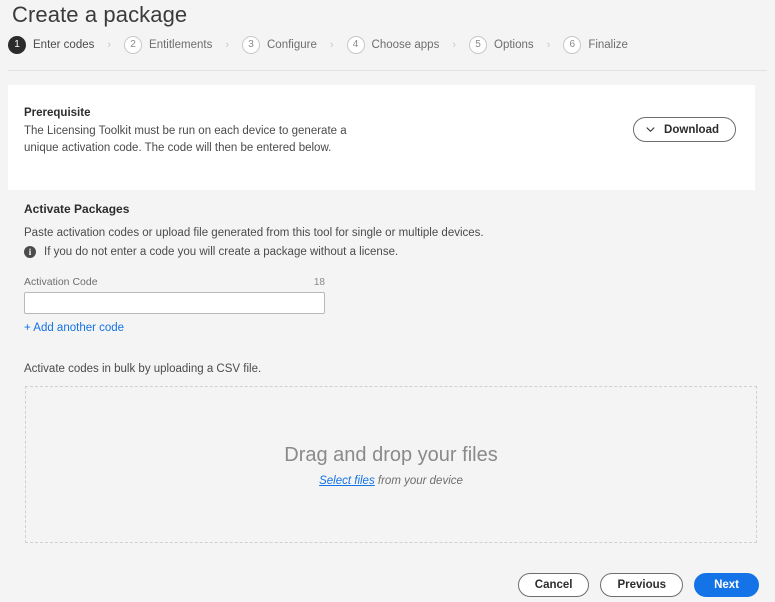 The height and width of the screenshot is (602, 775). What do you see at coordinates (174, 282) in the screenshot?
I see `activation-code-field-header: Activation Code 18` at bounding box center [174, 282].